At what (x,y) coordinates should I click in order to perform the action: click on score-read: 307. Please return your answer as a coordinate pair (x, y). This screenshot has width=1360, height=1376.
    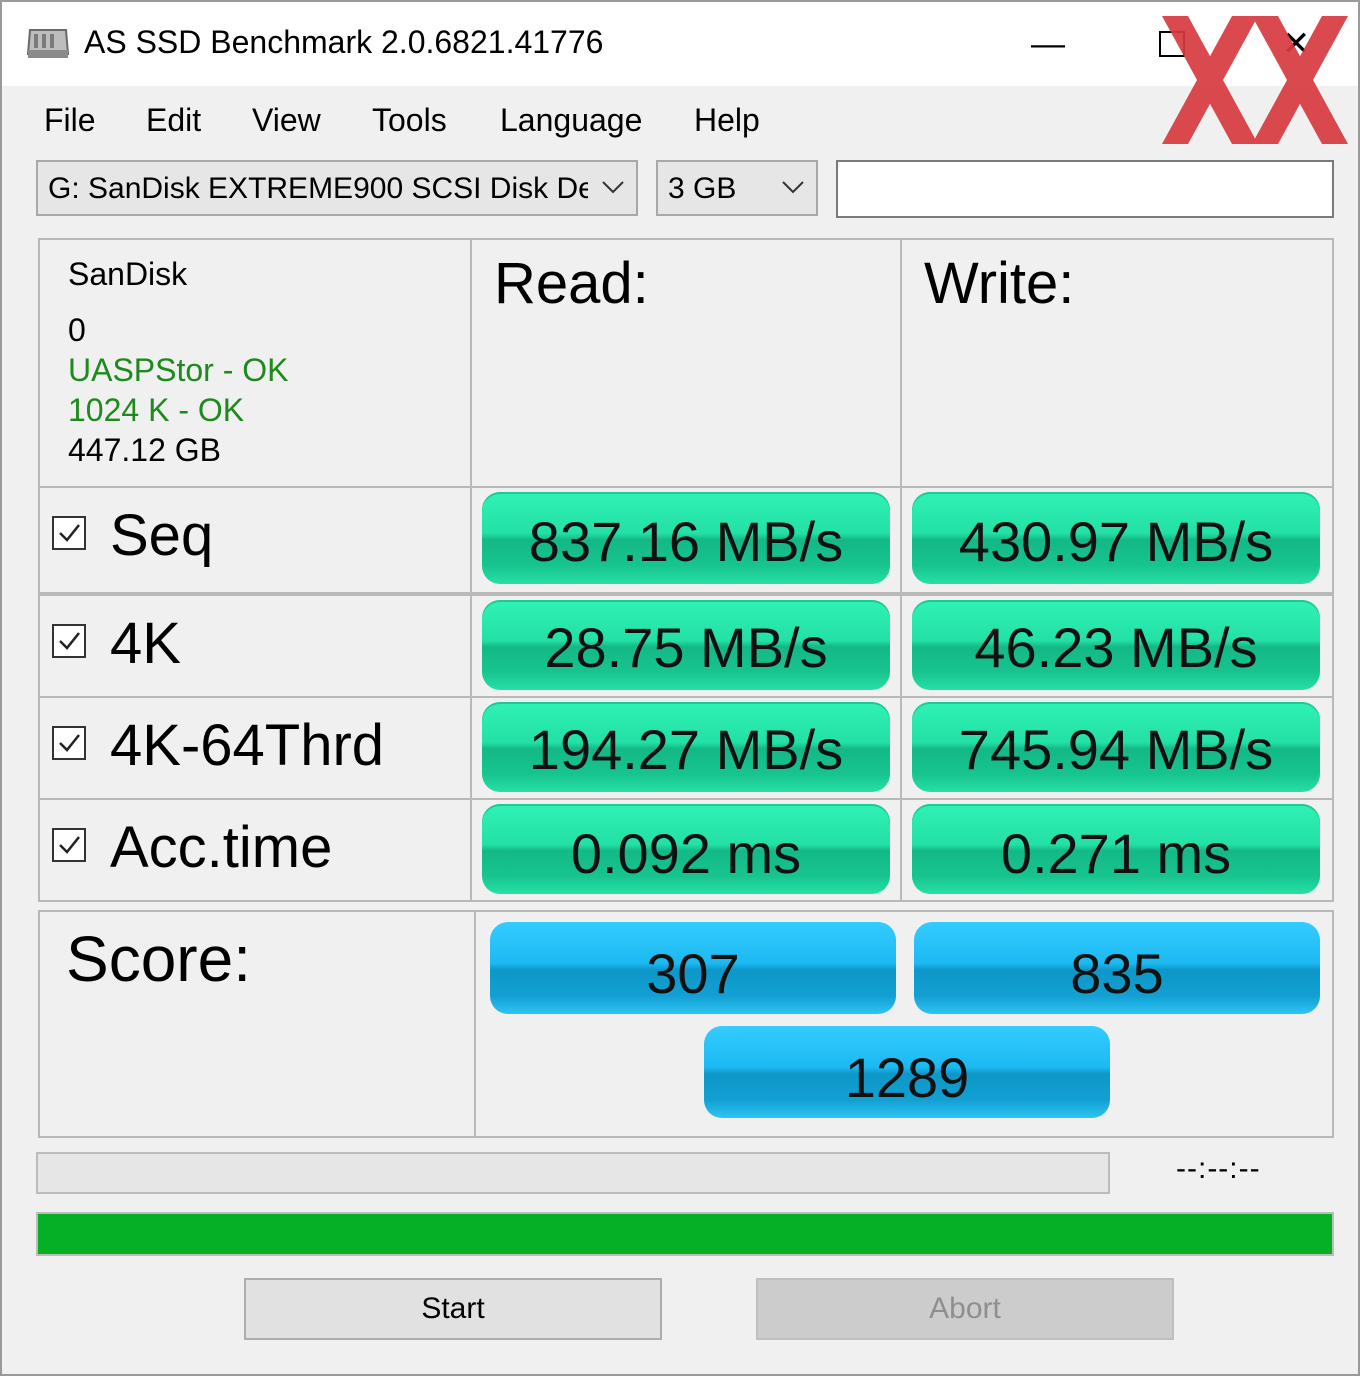
    Looking at the image, I should click on (693, 968).